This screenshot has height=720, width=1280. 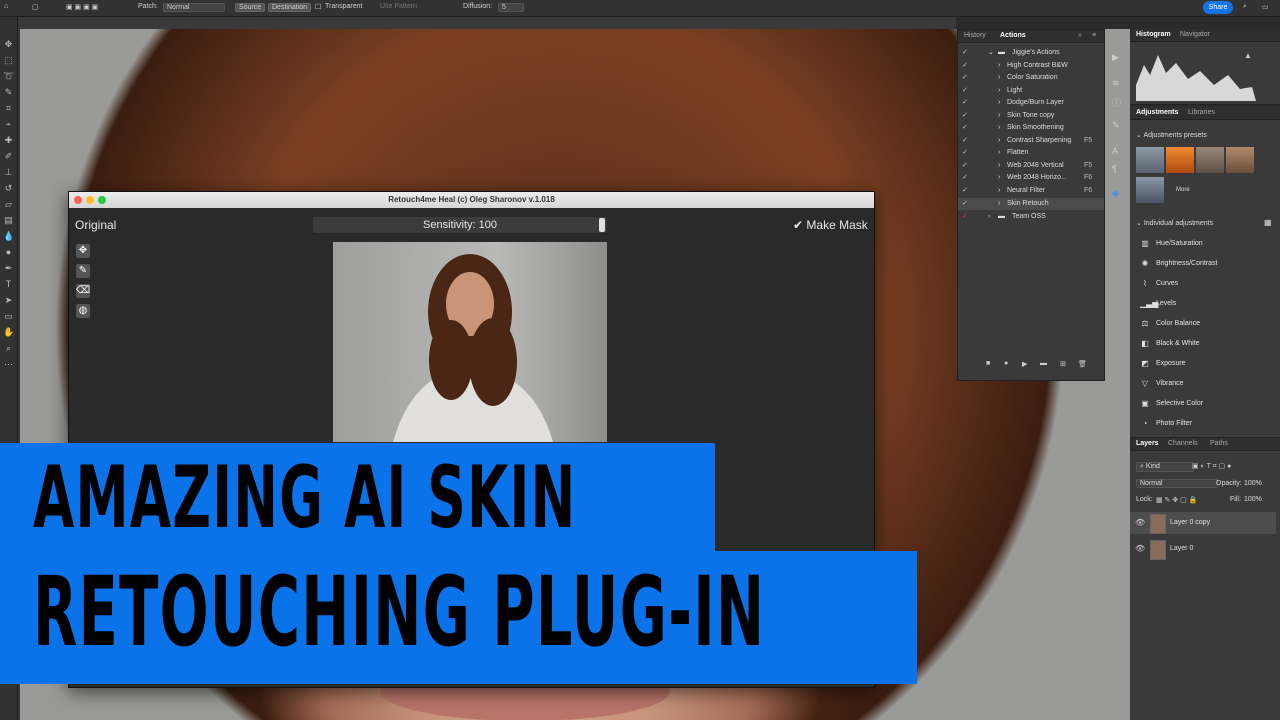 What do you see at coordinates (1208, 284) in the screenshot?
I see `adjustment-curves: ⌇ Curves` at bounding box center [1208, 284].